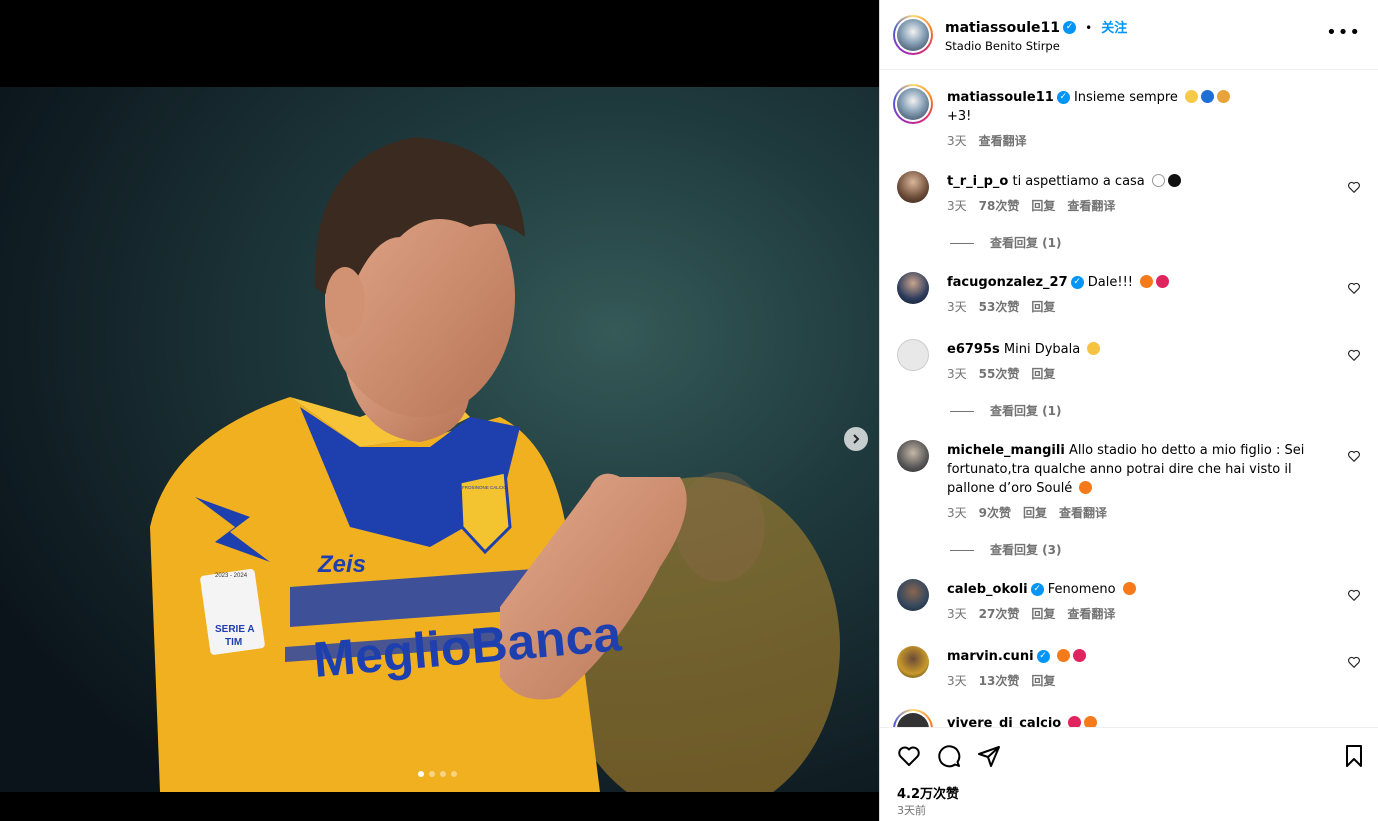  What do you see at coordinates (990, 656) in the screenshot?
I see `comment-username: marvin.cuni` at bounding box center [990, 656].